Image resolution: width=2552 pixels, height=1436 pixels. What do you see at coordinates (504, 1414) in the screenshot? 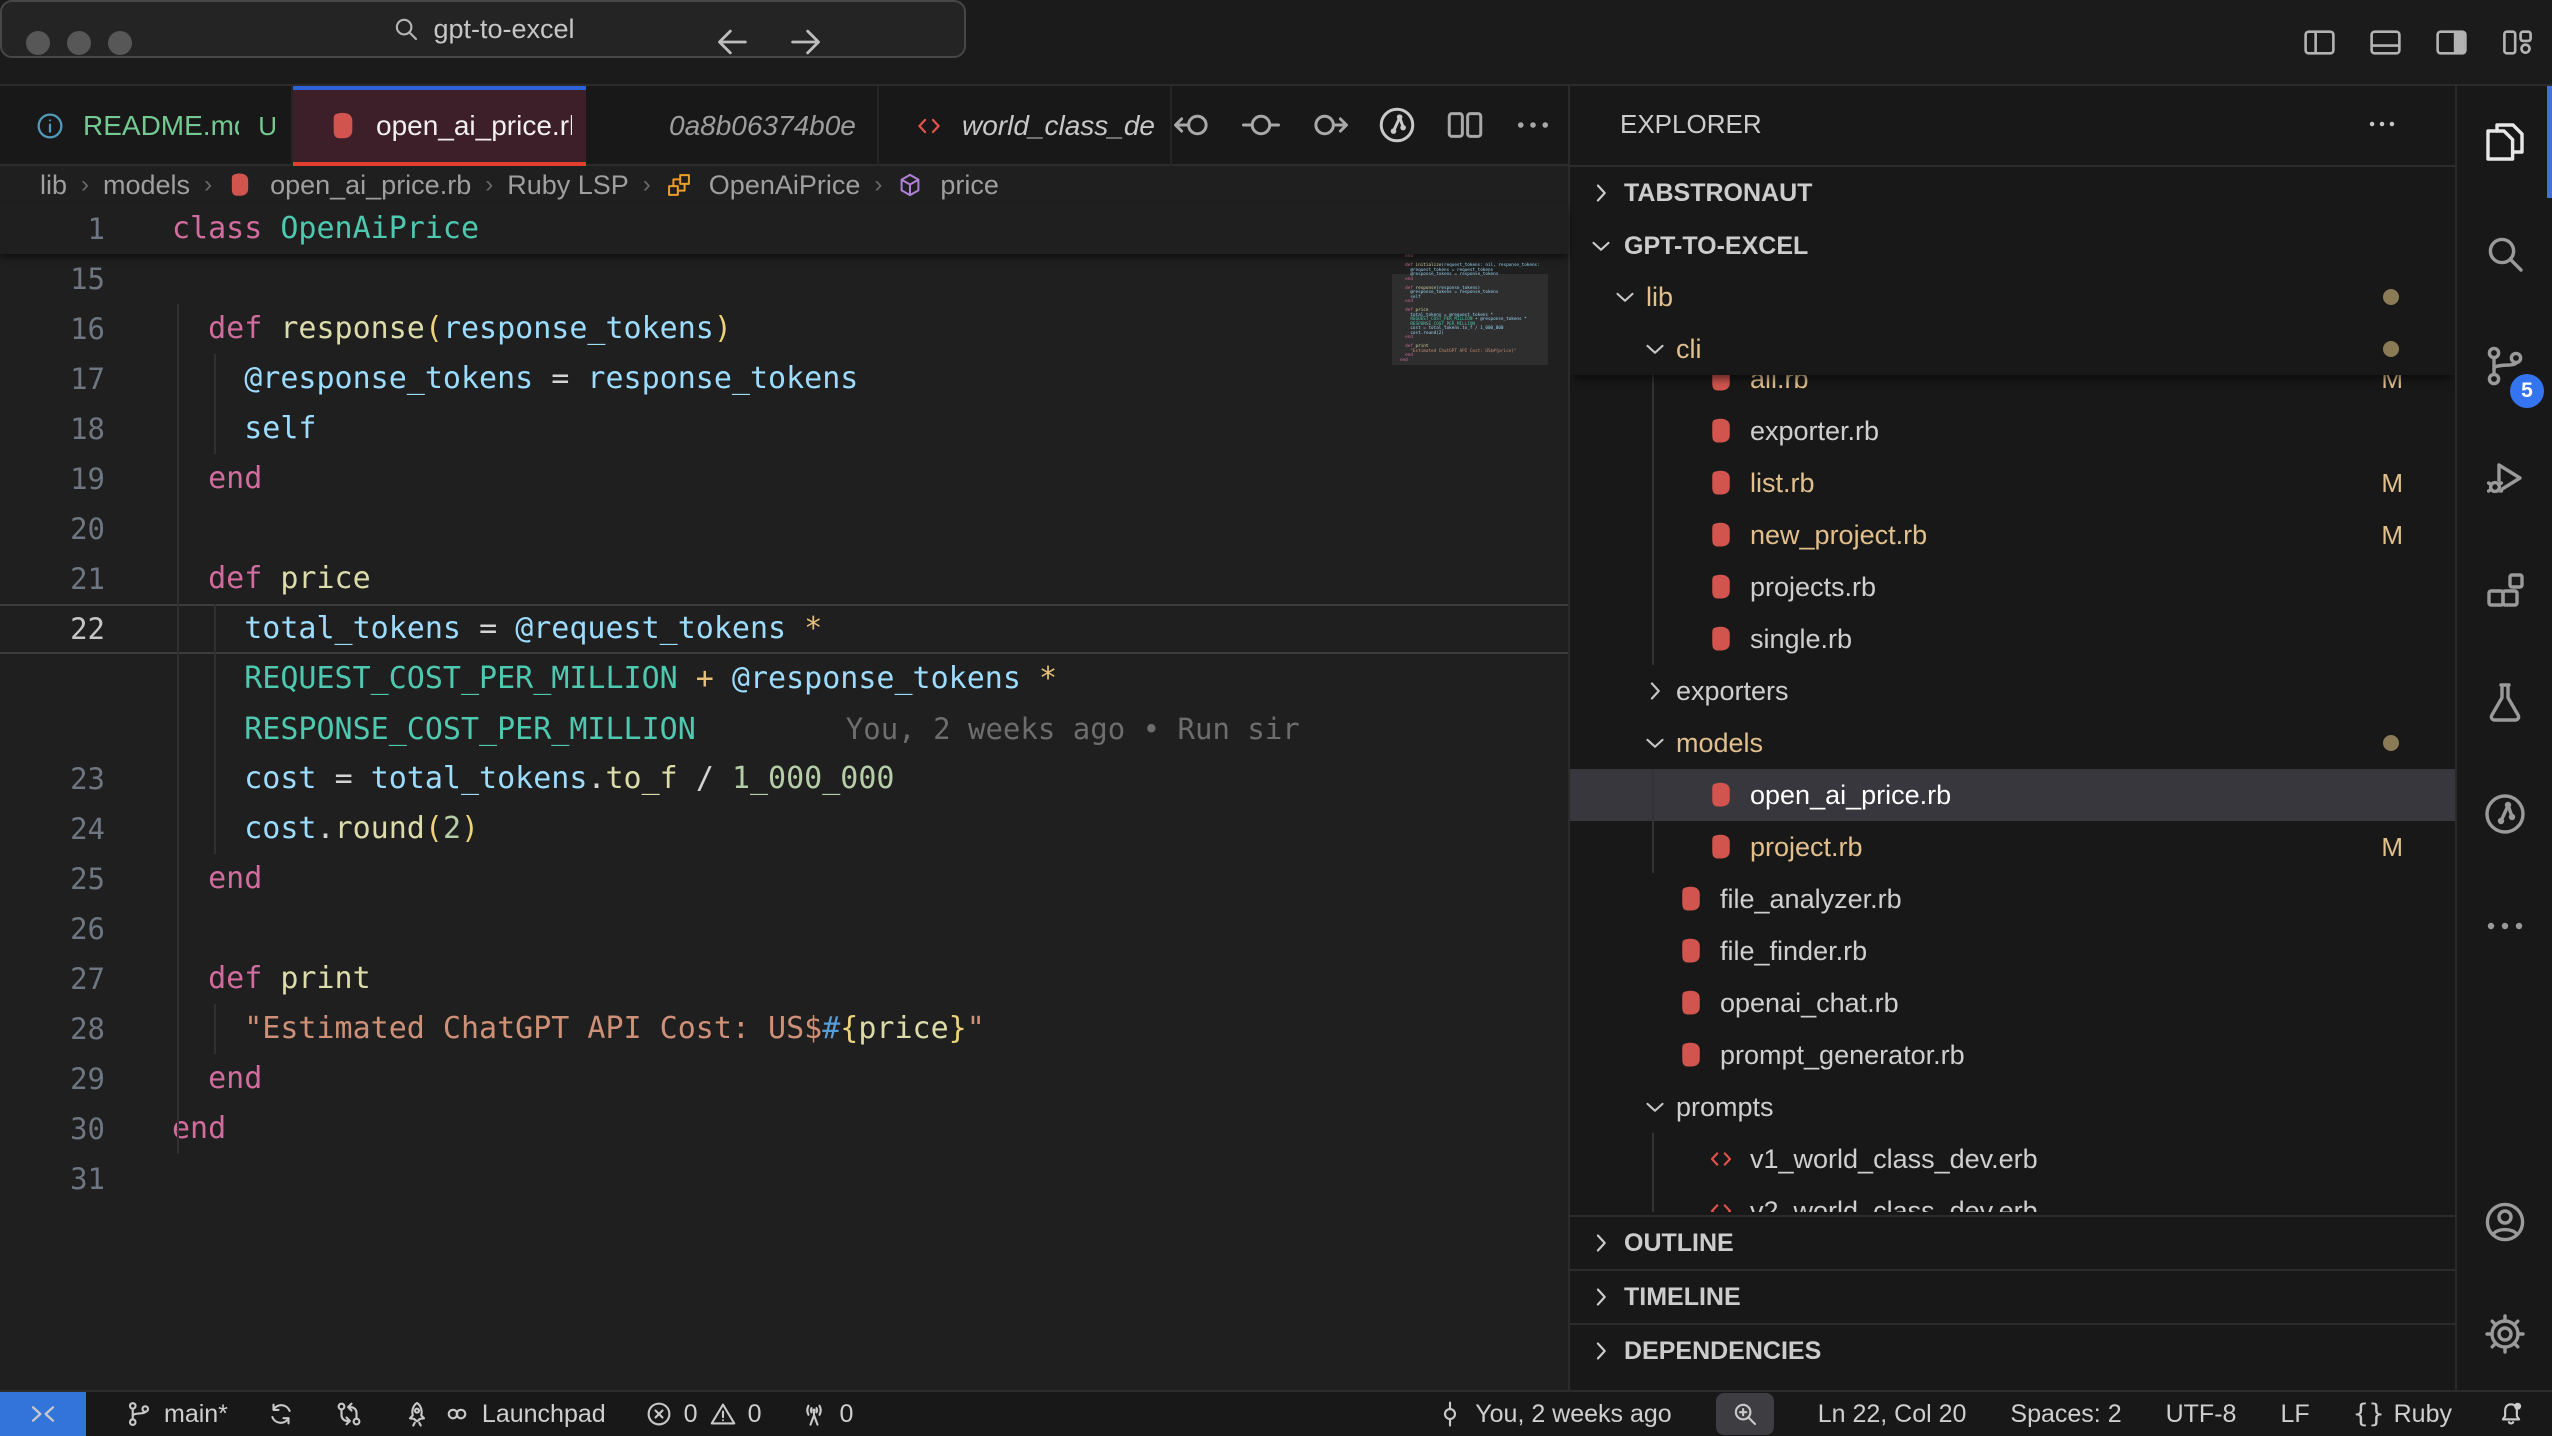
I see `status-launchpad: Launchpad` at bounding box center [504, 1414].